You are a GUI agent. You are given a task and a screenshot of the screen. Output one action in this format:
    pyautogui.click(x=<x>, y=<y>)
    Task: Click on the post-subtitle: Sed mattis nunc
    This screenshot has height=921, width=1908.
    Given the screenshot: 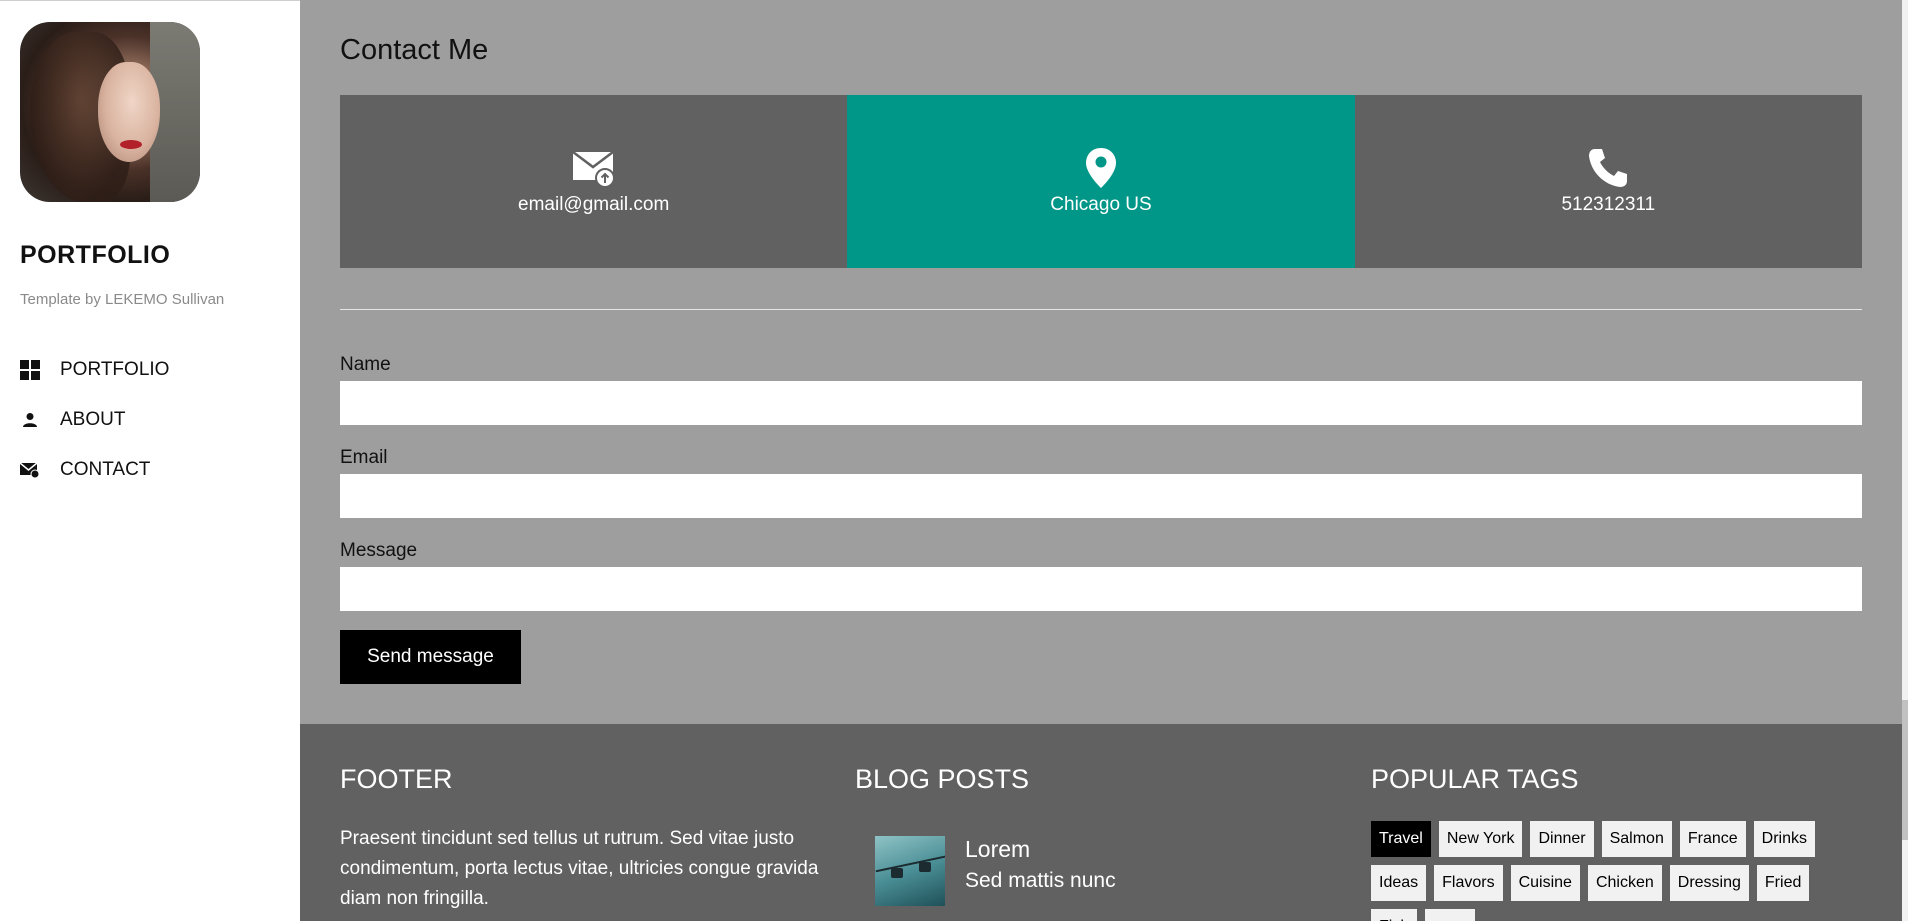 What is the action you would take?
    pyautogui.click(x=1040, y=880)
    